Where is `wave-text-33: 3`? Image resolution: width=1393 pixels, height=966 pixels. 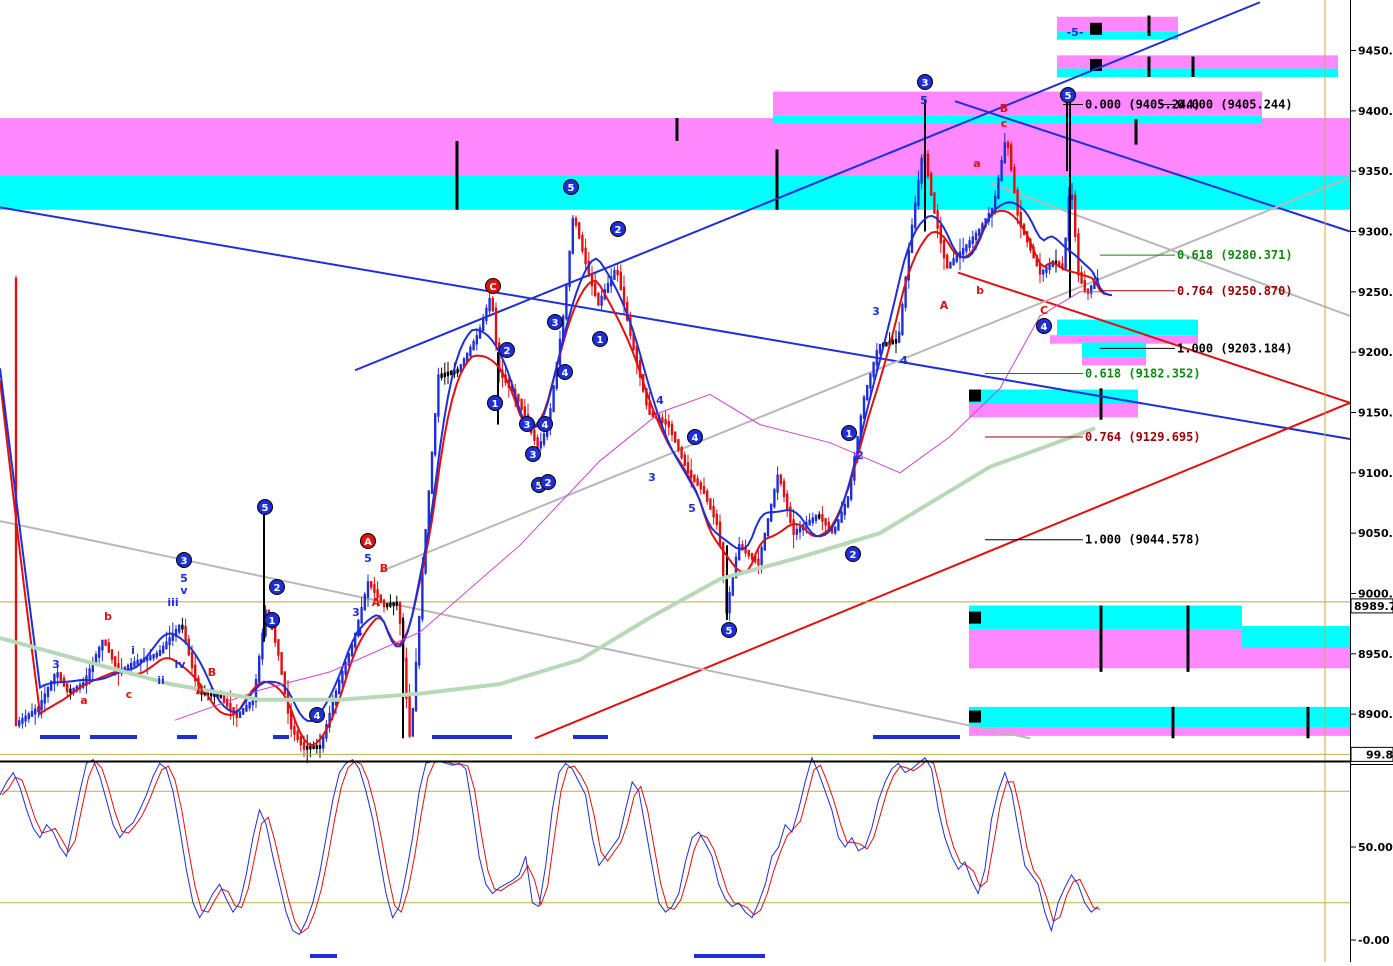
wave-text-33: 3 is located at coordinates (56, 664).